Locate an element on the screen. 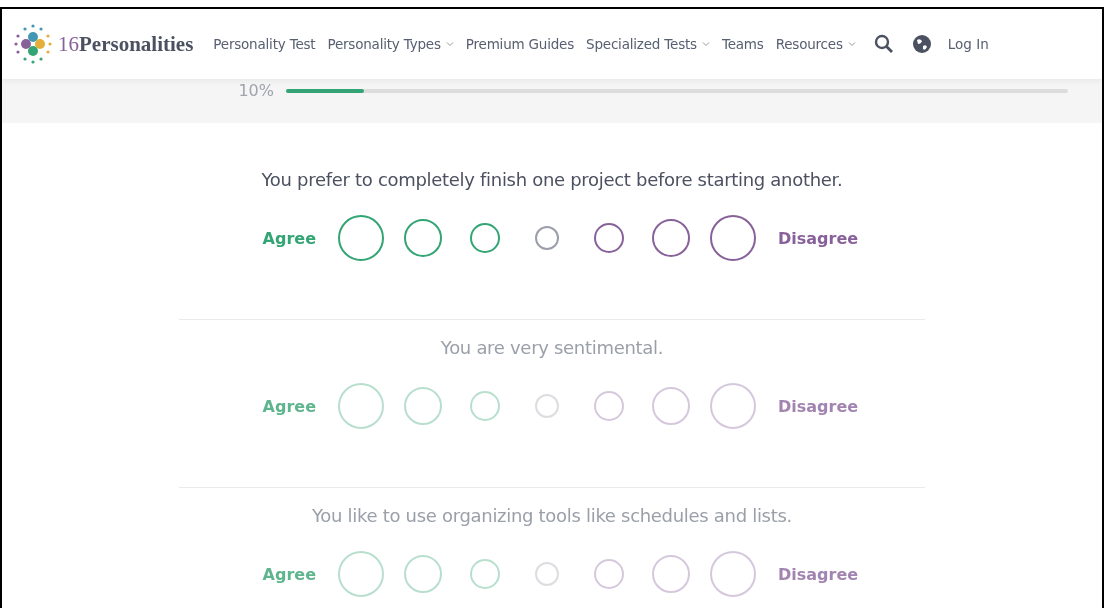 This screenshot has height=608, width=1104. nav-link: Personality Test is located at coordinates (264, 44).